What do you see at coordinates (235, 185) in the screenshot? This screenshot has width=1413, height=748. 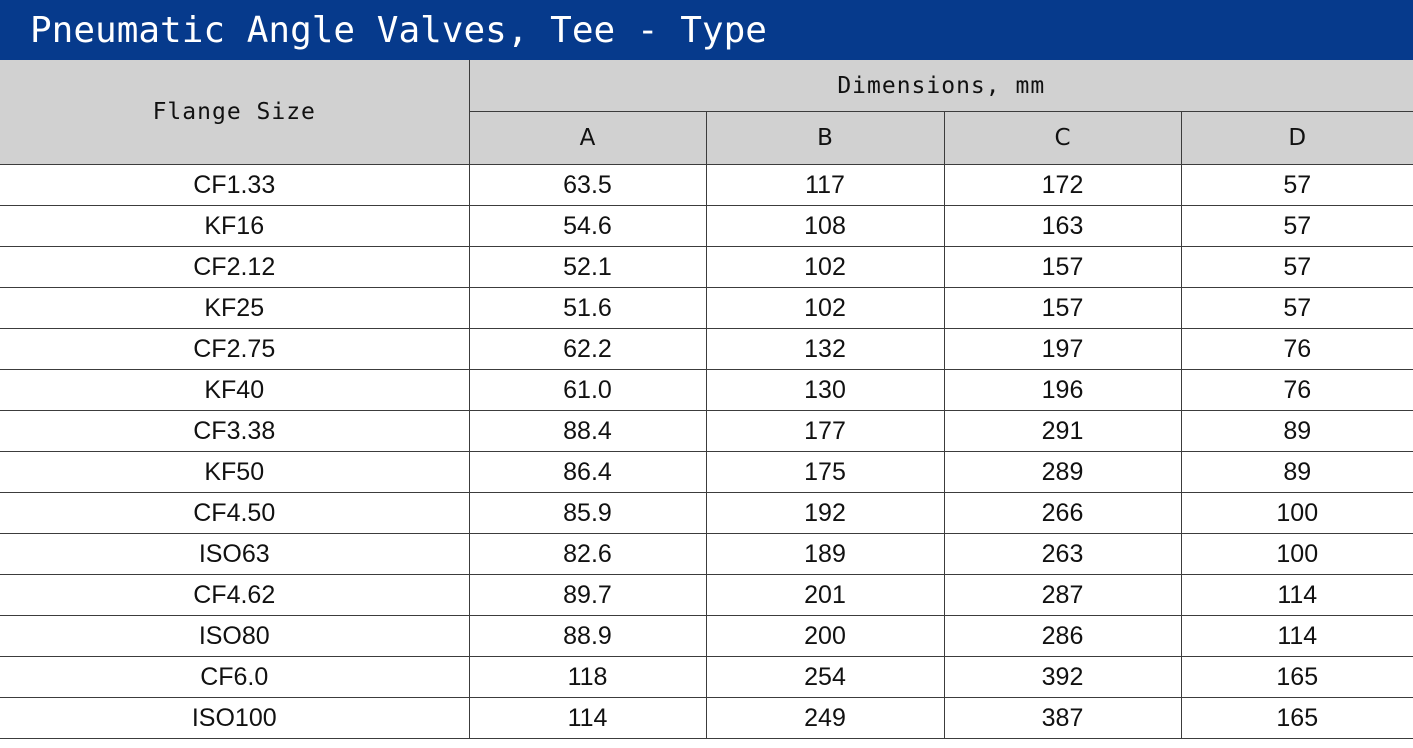 I see `flange-size-cell: CF1.33` at bounding box center [235, 185].